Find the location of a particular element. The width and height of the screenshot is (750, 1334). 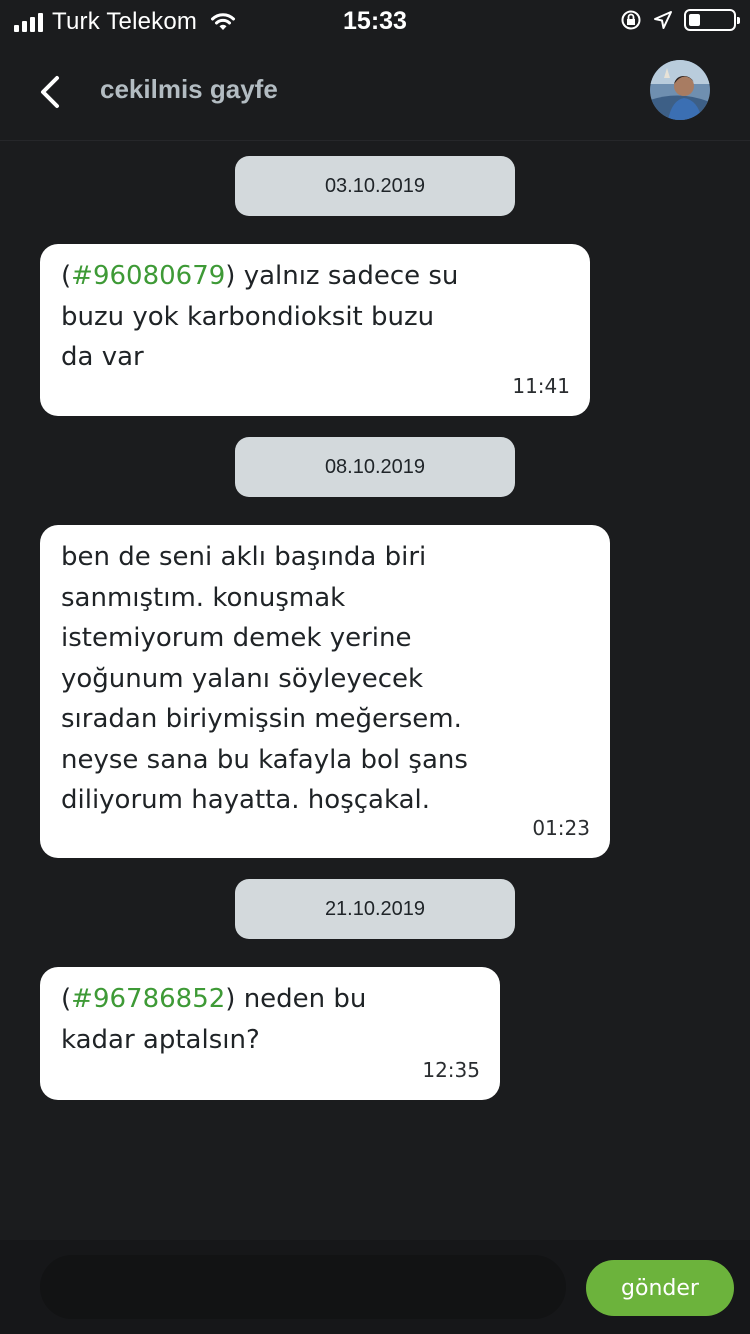

battery-icon is located at coordinates (712, 20).